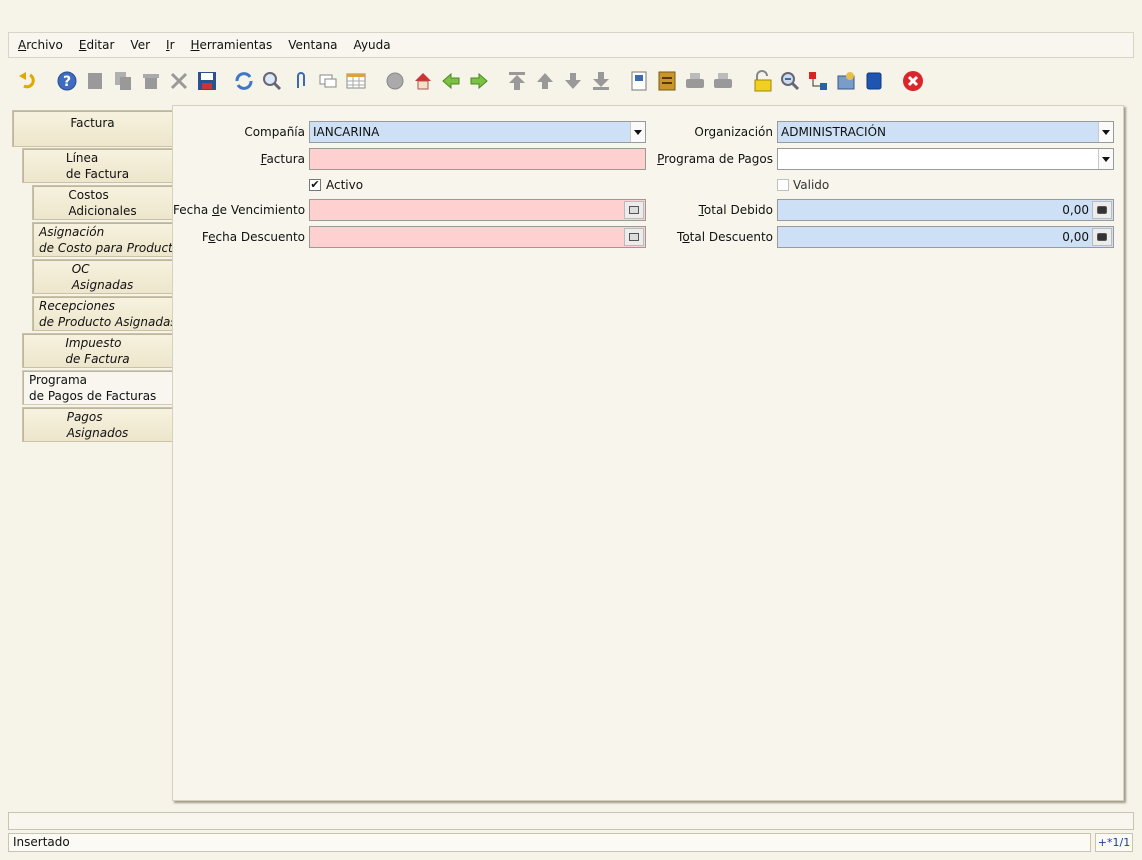  What do you see at coordinates (695, 81) in the screenshot?
I see `print-preview-icon` at bounding box center [695, 81].